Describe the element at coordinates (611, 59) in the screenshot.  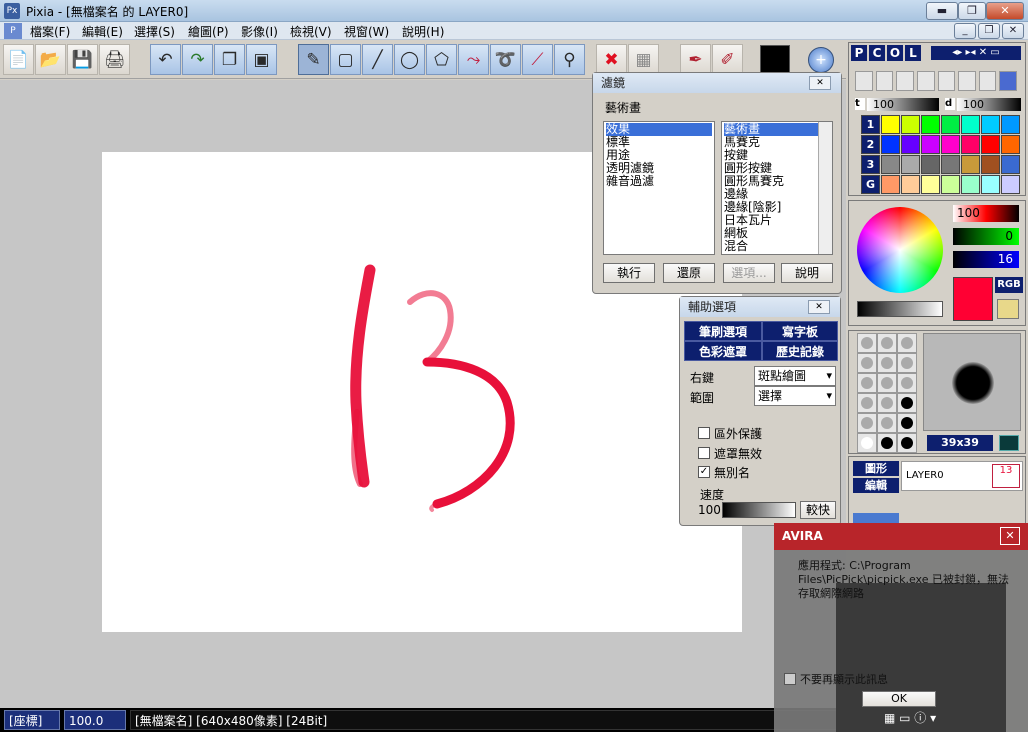
I see `clear-selection-icon: ✖` at that location.